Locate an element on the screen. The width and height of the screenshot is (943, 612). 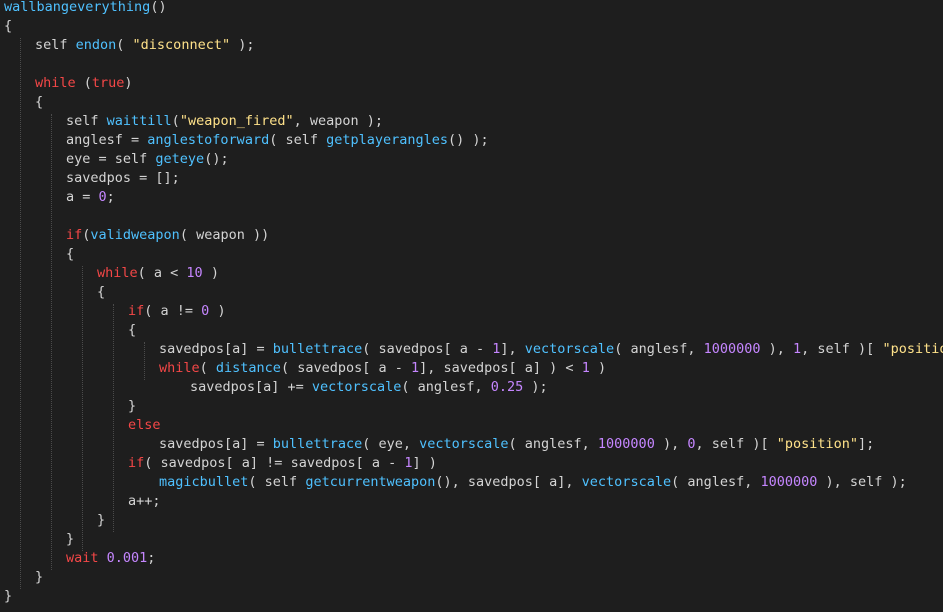
code-token: "weapon_fired" is located at coordinates (236, 121).